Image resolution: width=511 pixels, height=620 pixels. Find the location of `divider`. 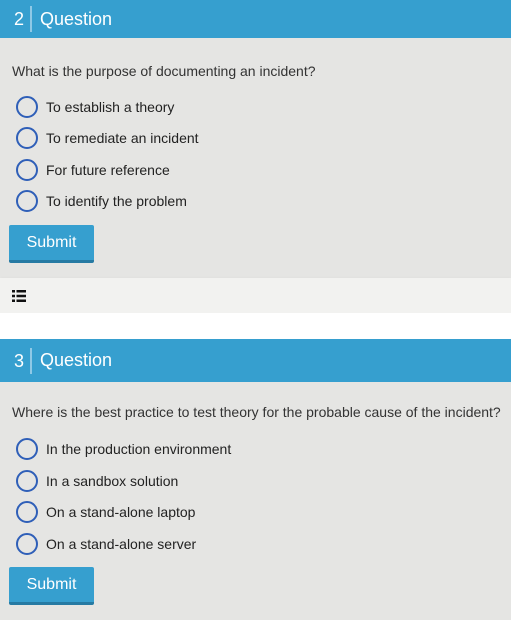

divider is located at coordinates (255, 326).